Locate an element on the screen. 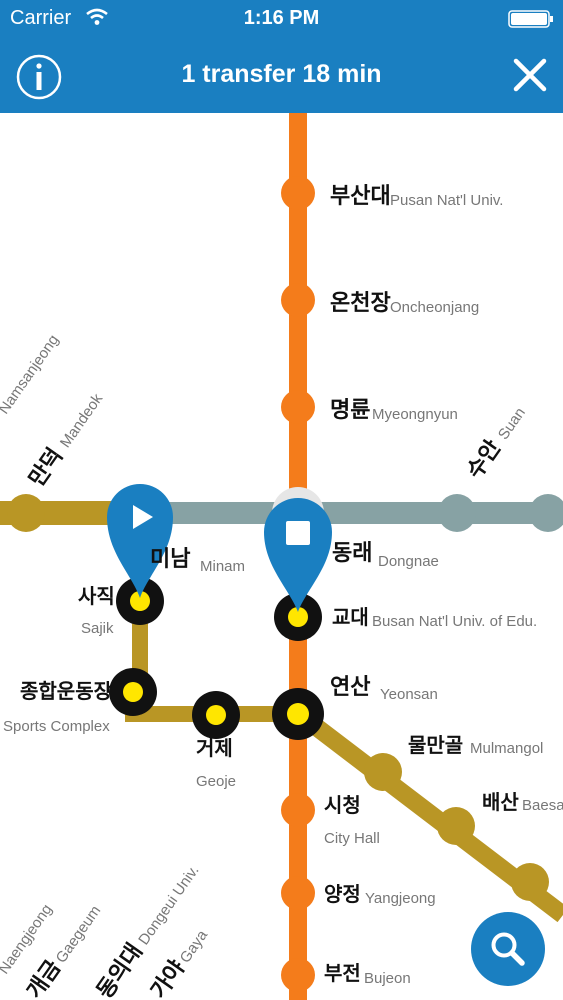 This screenshot has width=563, height=1000. label-sajik-kr: 사직 is located at coordinates (96, 596).